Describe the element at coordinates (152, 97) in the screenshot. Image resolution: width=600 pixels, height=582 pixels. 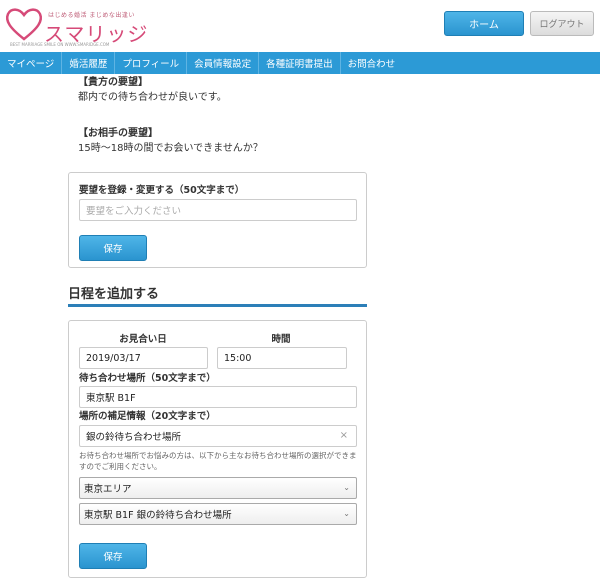
I see `own-request-text: 都内での待ち合わせが良いです。` at that location.